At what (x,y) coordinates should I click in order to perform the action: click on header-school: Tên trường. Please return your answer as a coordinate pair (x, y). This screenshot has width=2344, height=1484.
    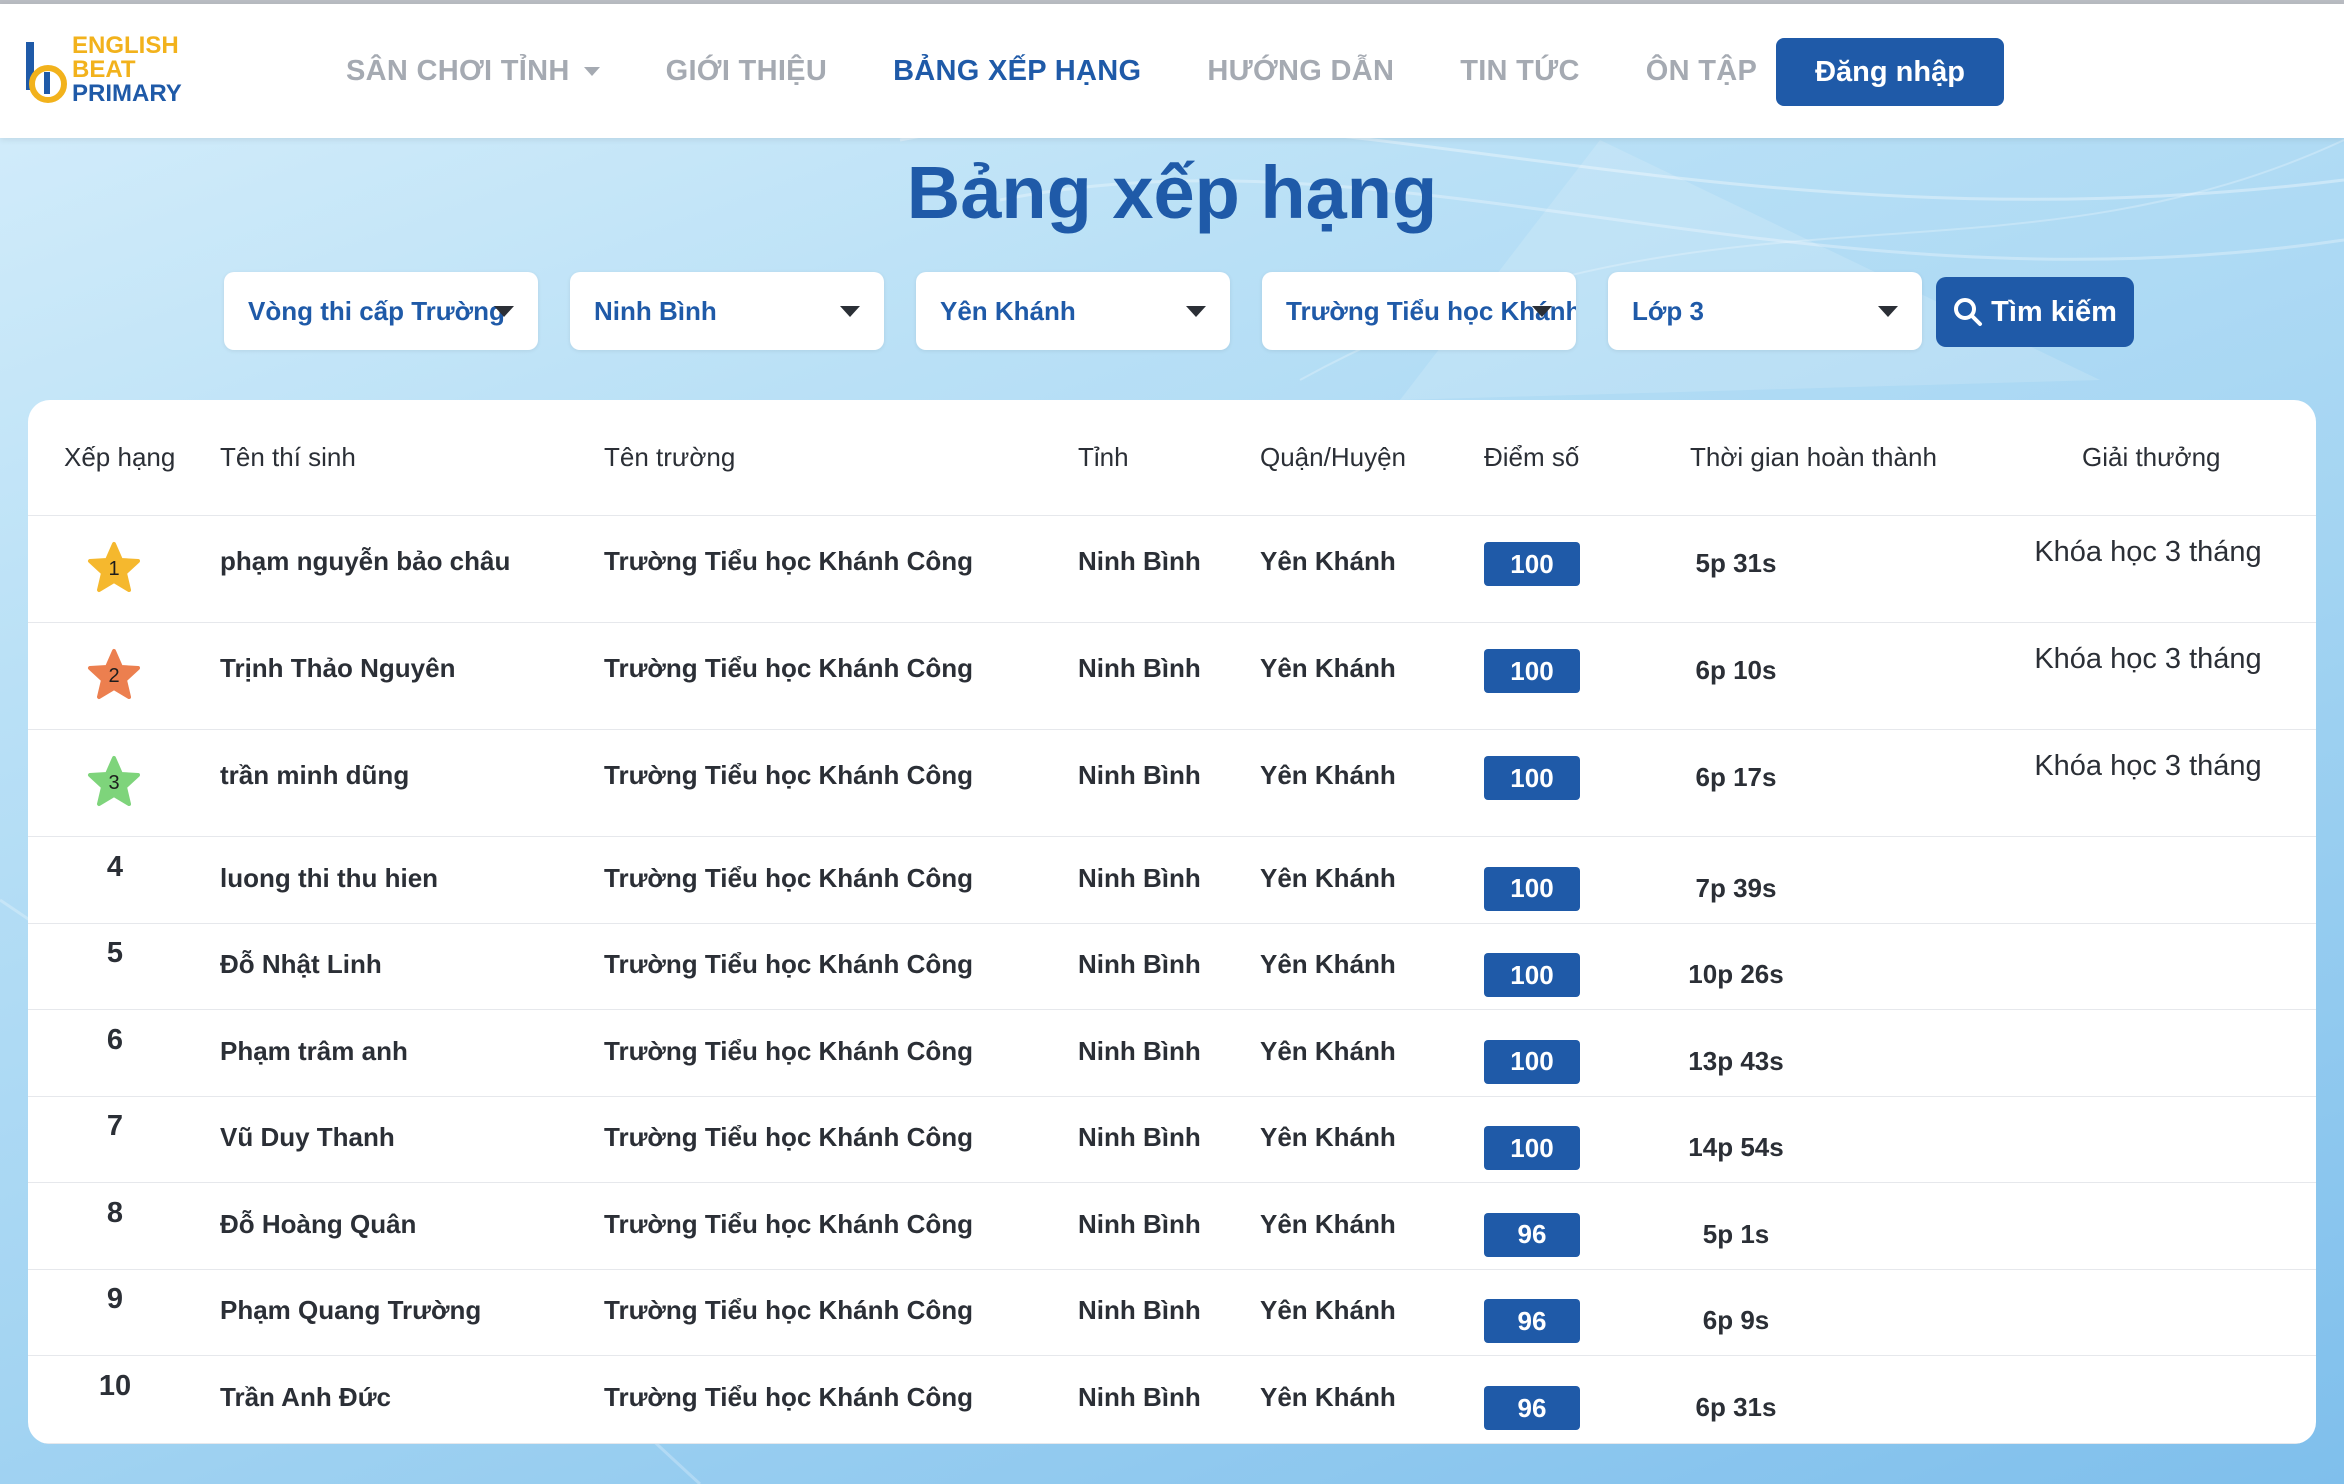
    Looking at the image, I should click on (670, 457).